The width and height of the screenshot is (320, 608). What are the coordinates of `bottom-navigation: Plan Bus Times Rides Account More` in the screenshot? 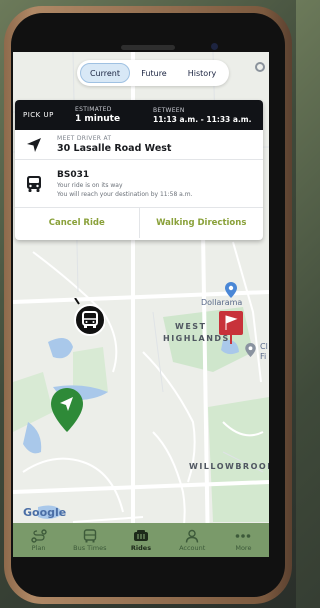 It's located at (141, 540).